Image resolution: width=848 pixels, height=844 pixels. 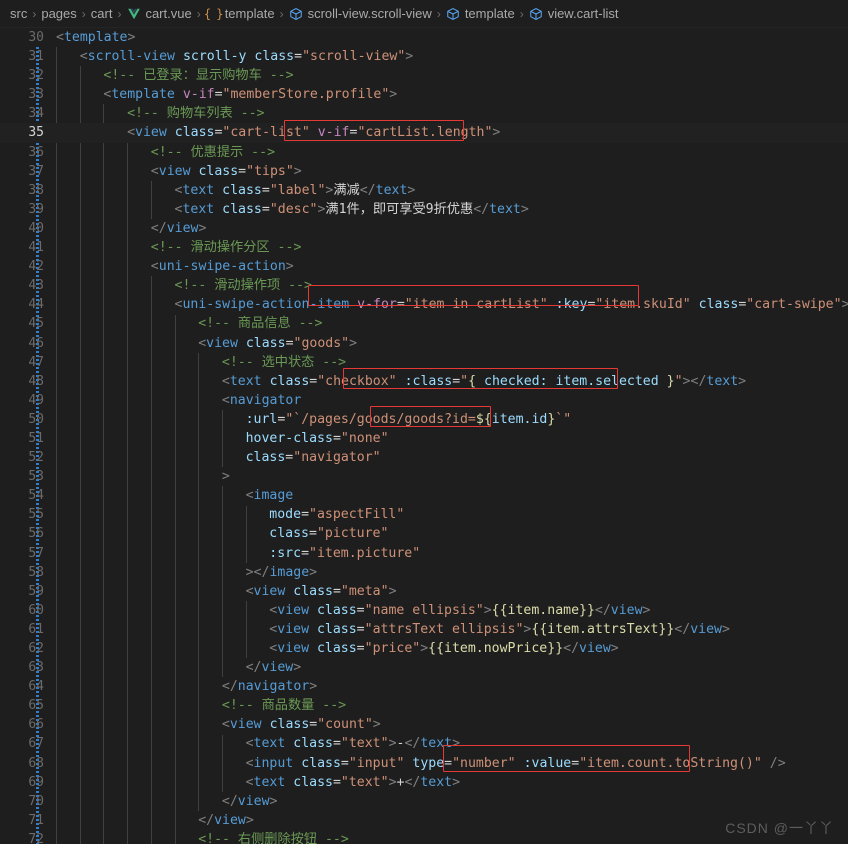 What do you see at coordinates (143, 476) in the screenshot?
I see `code-text: >` at bounding box center [143, 476].